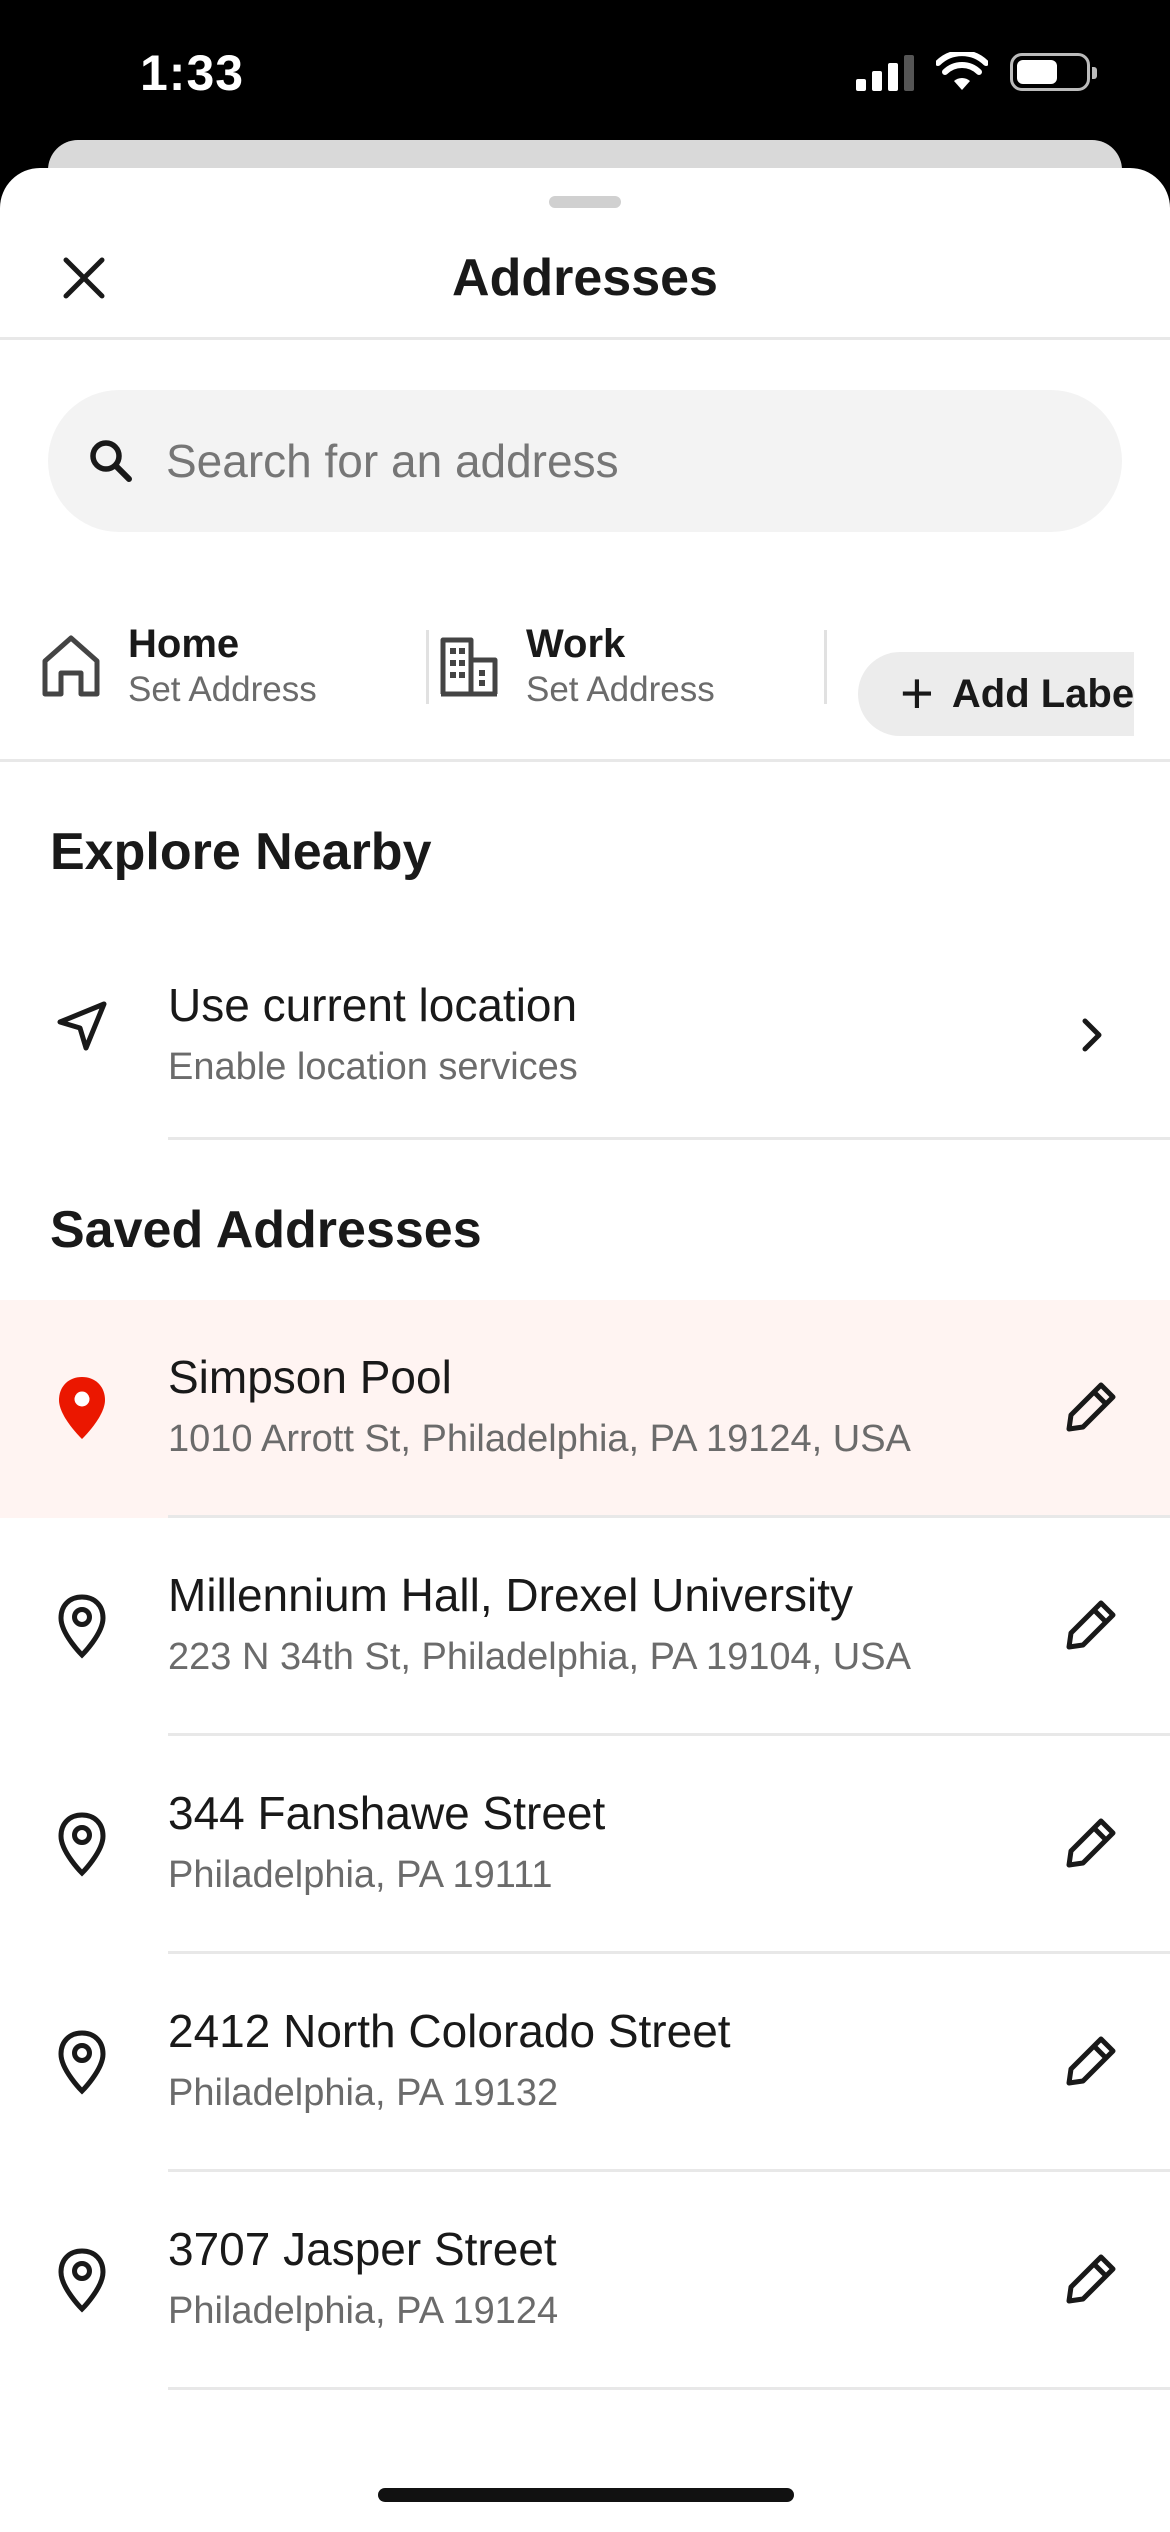  I want to click on home-icon, so click(71, 666).